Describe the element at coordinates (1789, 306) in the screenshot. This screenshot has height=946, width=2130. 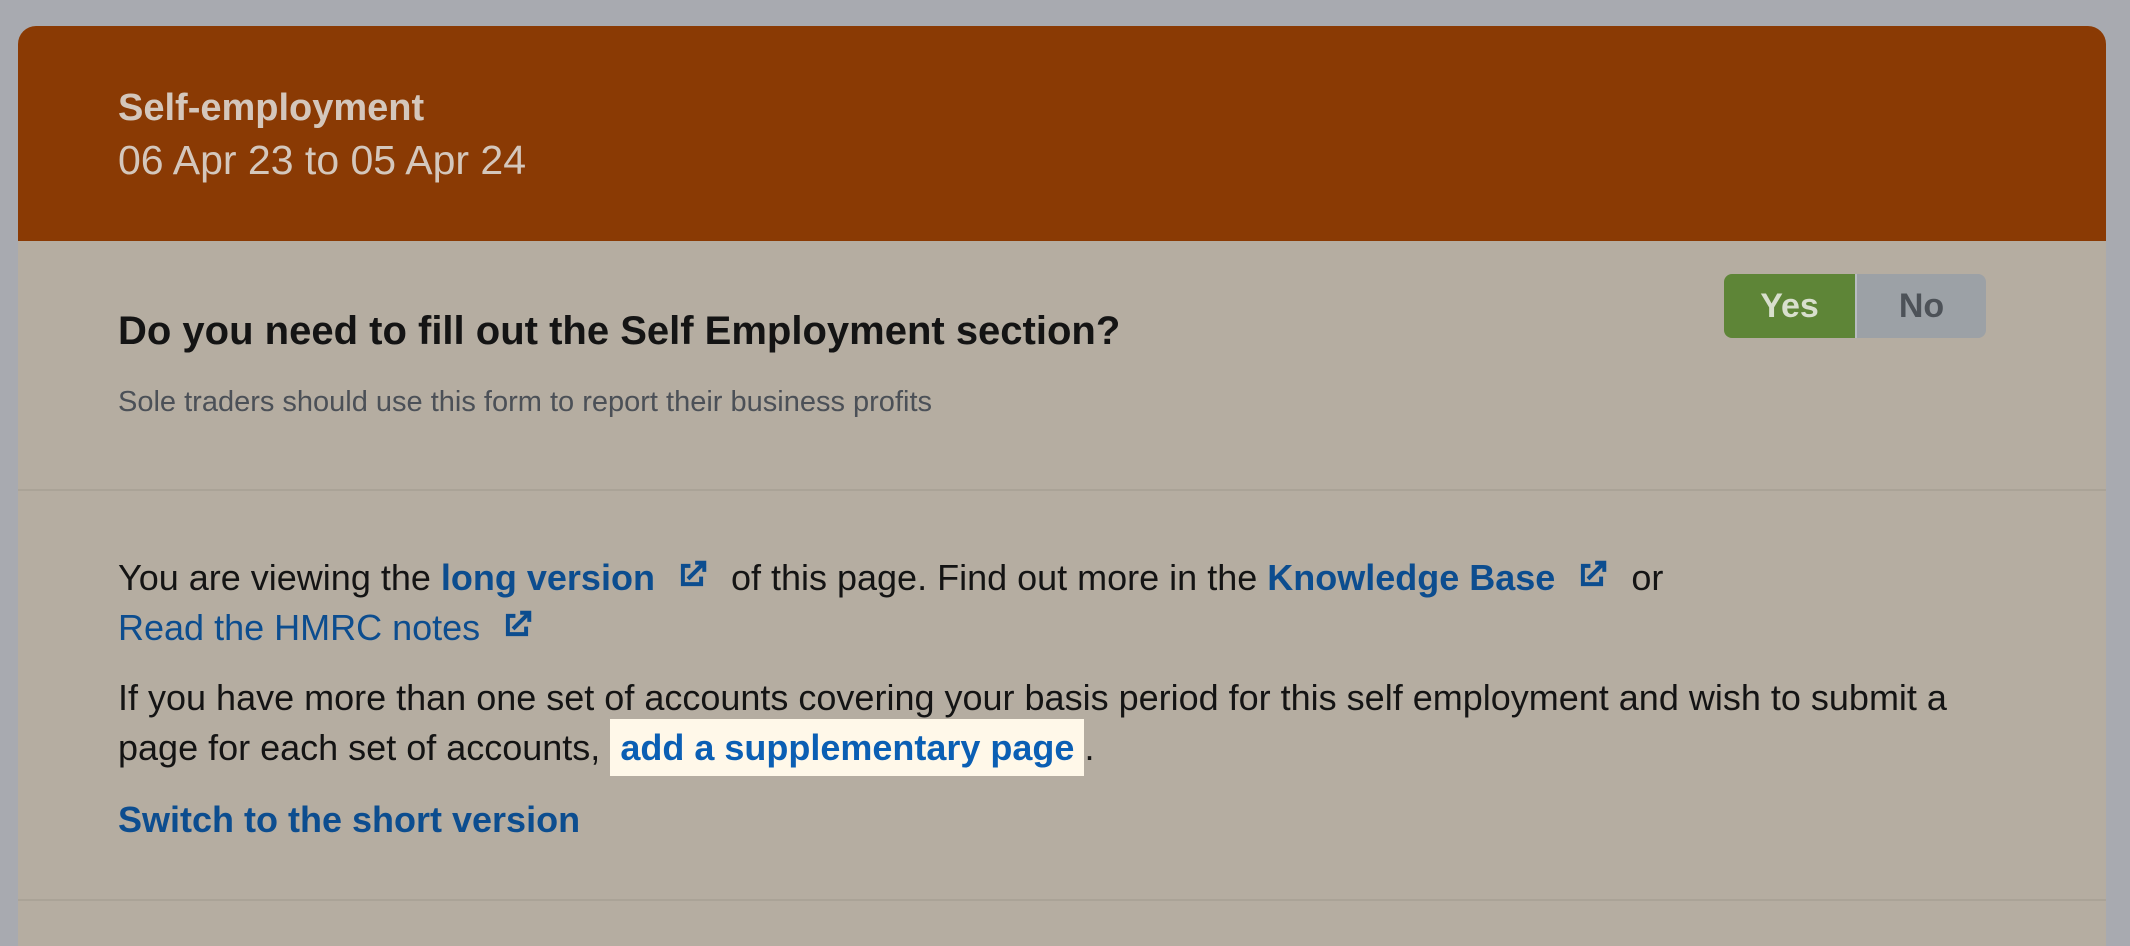
I see `yes-button: Yes` at that location.